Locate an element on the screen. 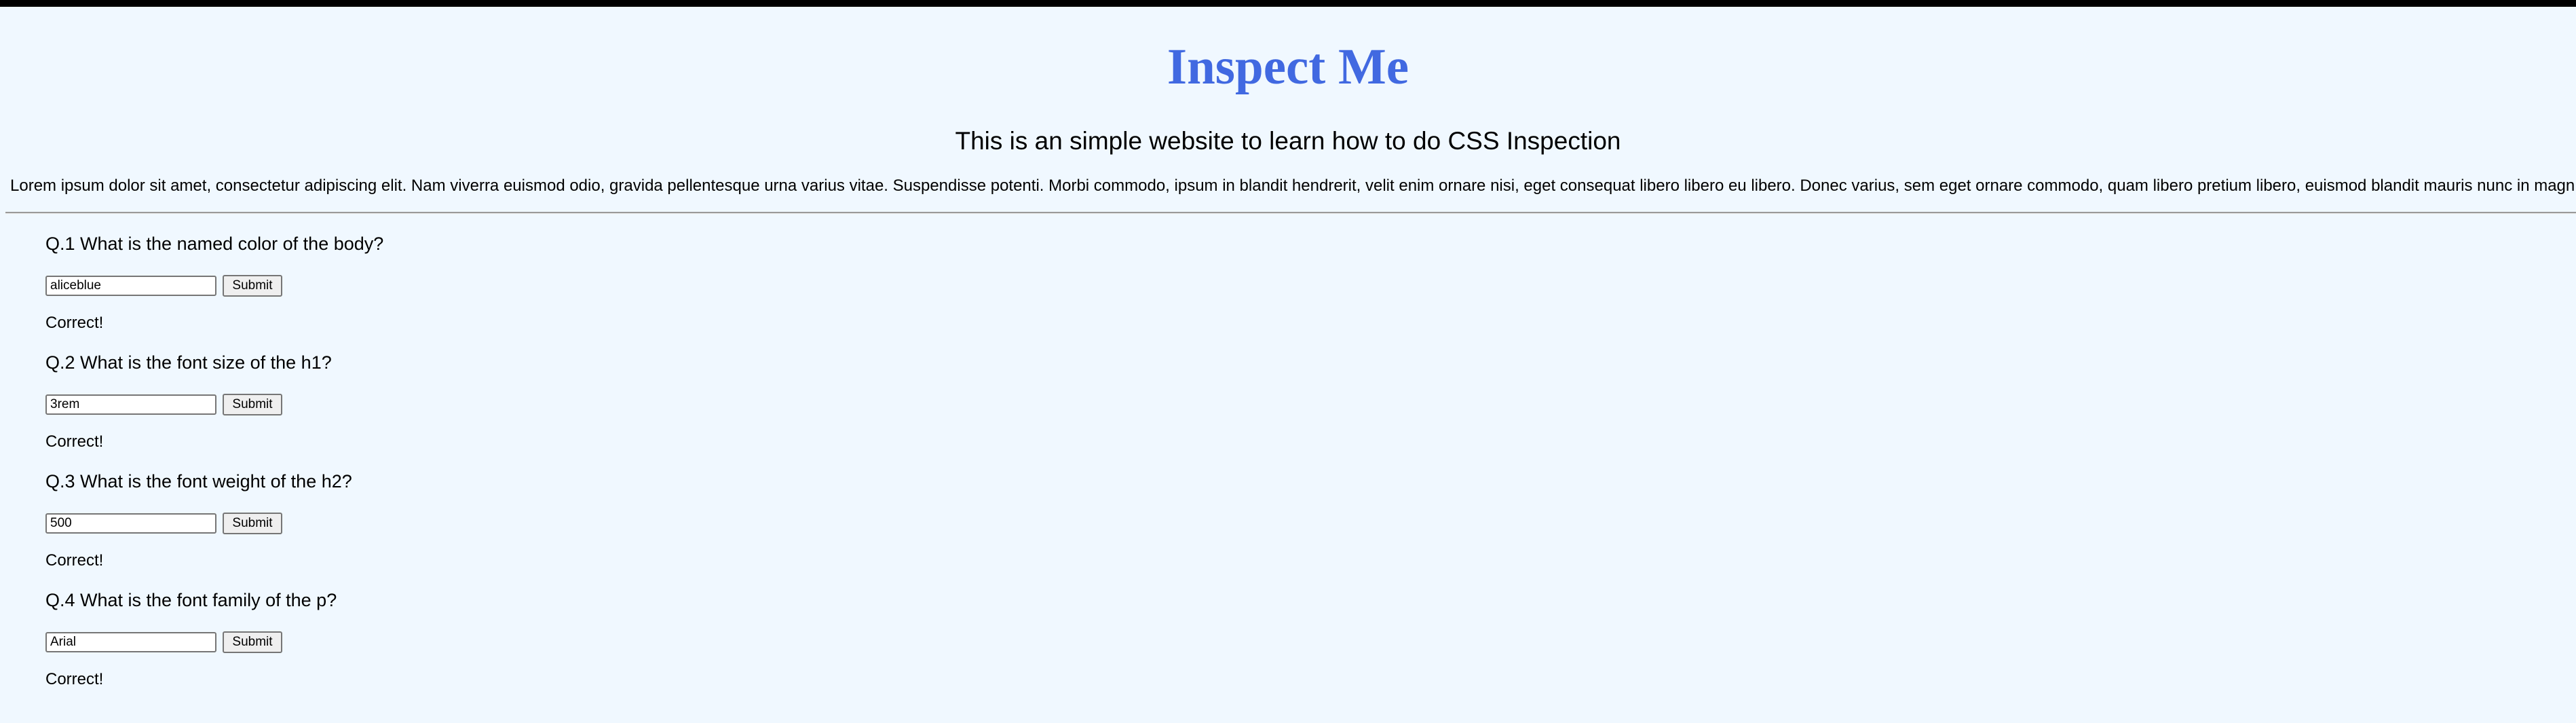 The image size is (2576, 723). question-2-submit-button: Submit is located at coordinates (252, 405).